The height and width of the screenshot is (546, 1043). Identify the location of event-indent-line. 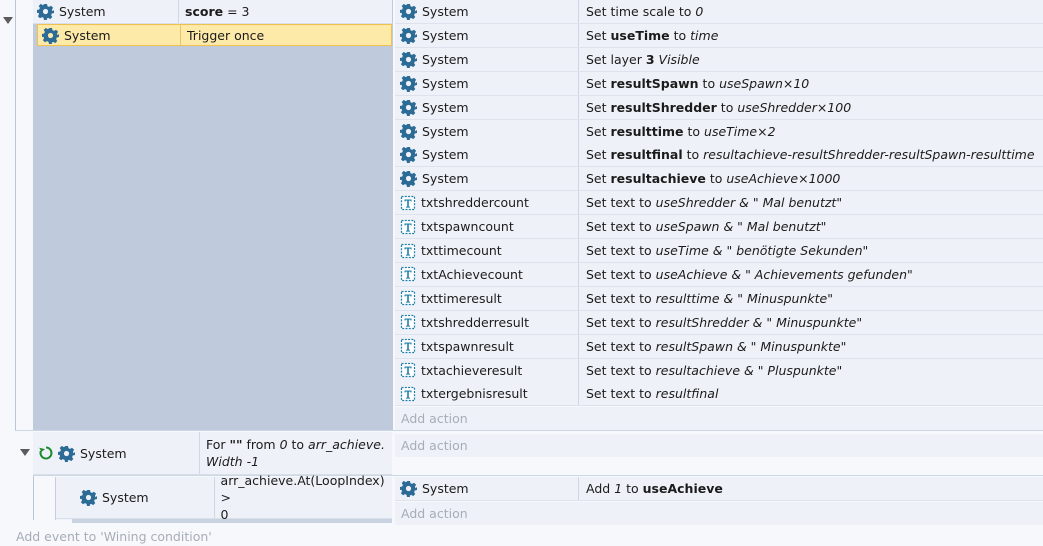
(15, 215).